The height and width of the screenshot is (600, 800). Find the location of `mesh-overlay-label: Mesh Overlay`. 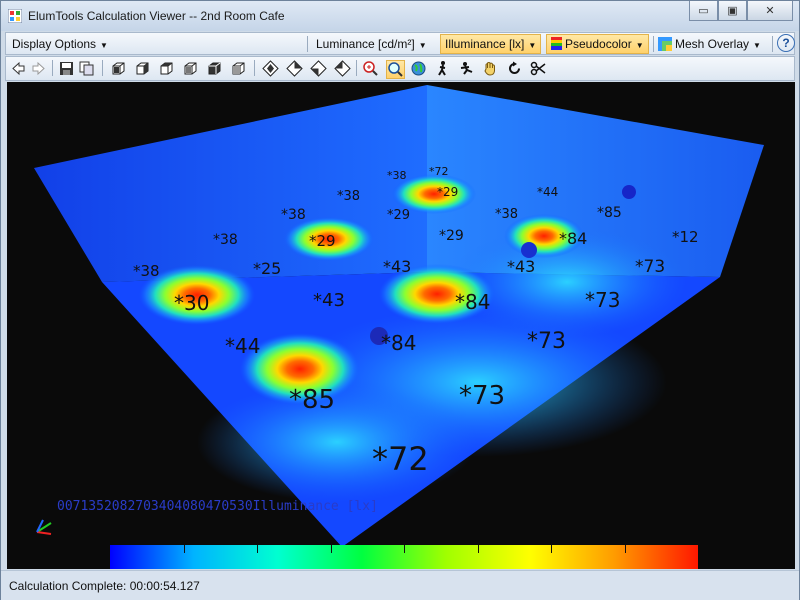

mesh-overlay-label: Mesh Overlay is located at coordinates (712, 44).